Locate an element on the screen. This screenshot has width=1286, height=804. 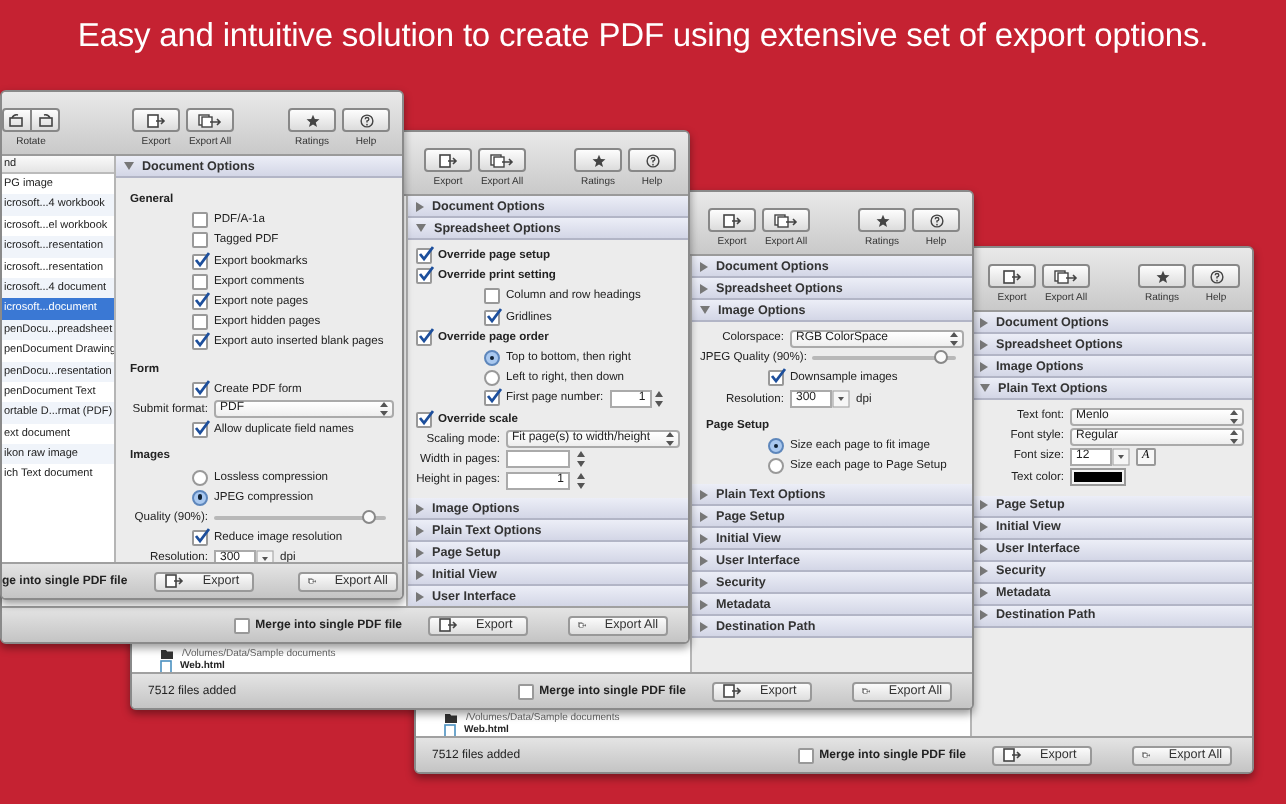
folder-icon is located at coordinates (167, 654).